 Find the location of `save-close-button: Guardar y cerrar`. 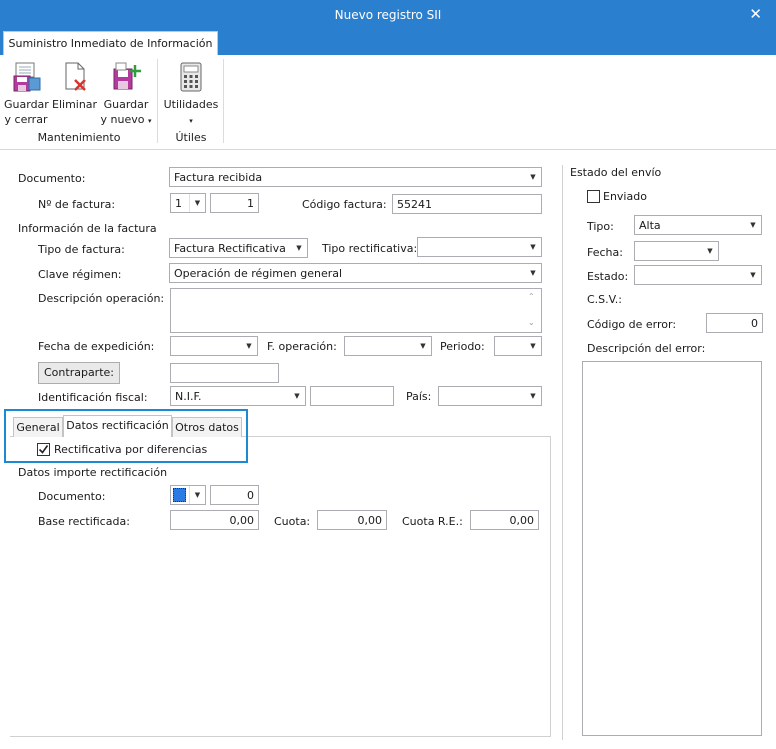

save-close-button: Guardar y cerrar is located at coordinates (26, 94).